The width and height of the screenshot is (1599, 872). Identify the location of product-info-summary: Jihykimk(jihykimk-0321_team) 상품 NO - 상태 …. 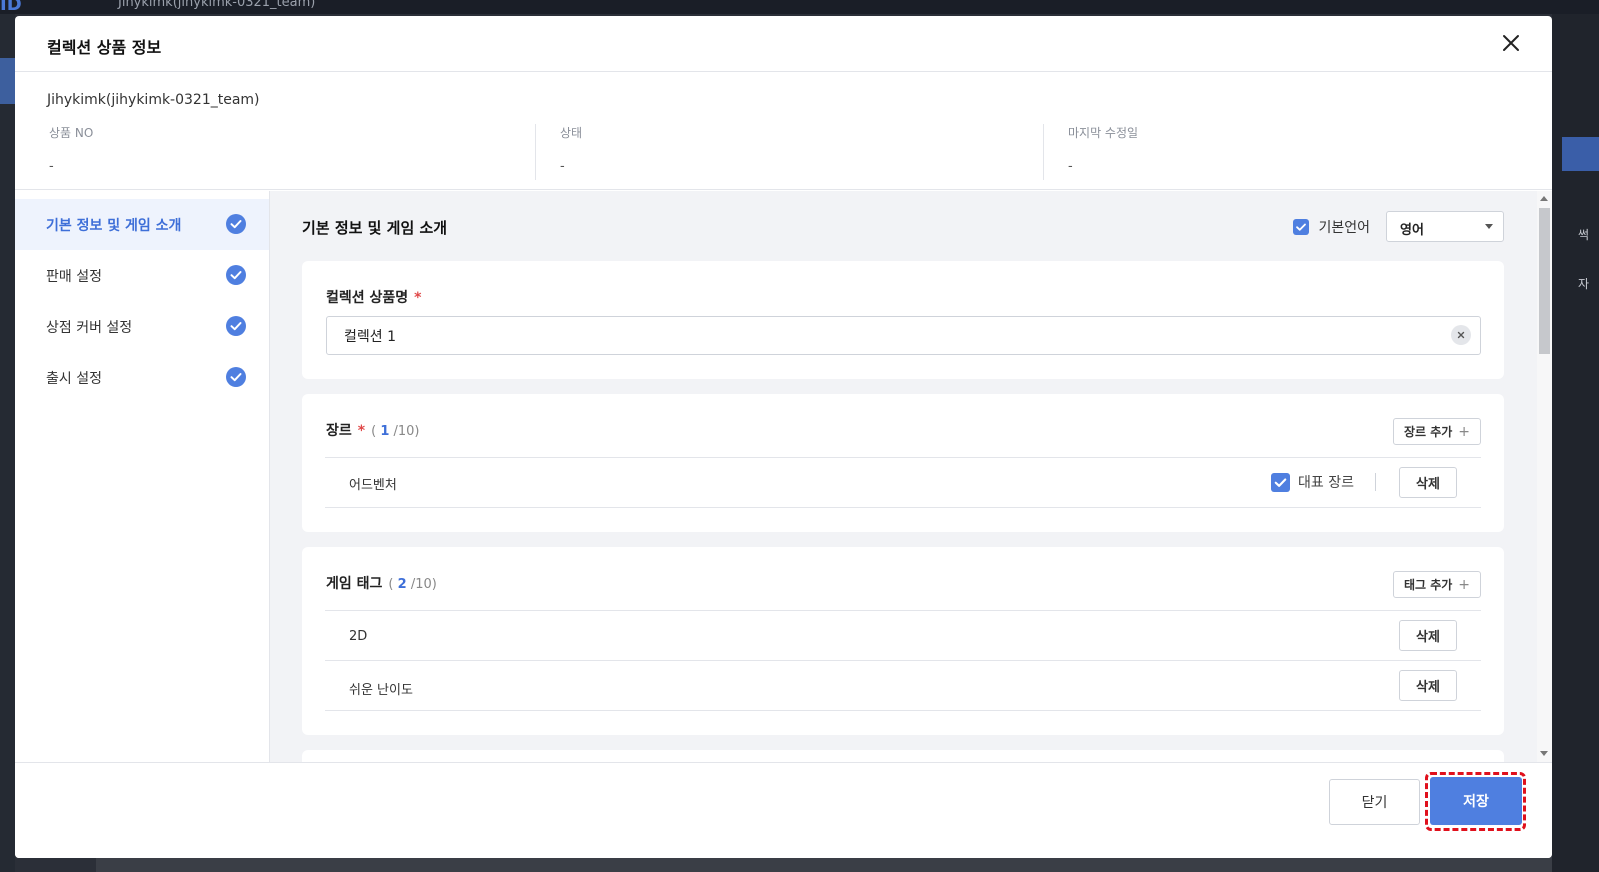
(783, 131).